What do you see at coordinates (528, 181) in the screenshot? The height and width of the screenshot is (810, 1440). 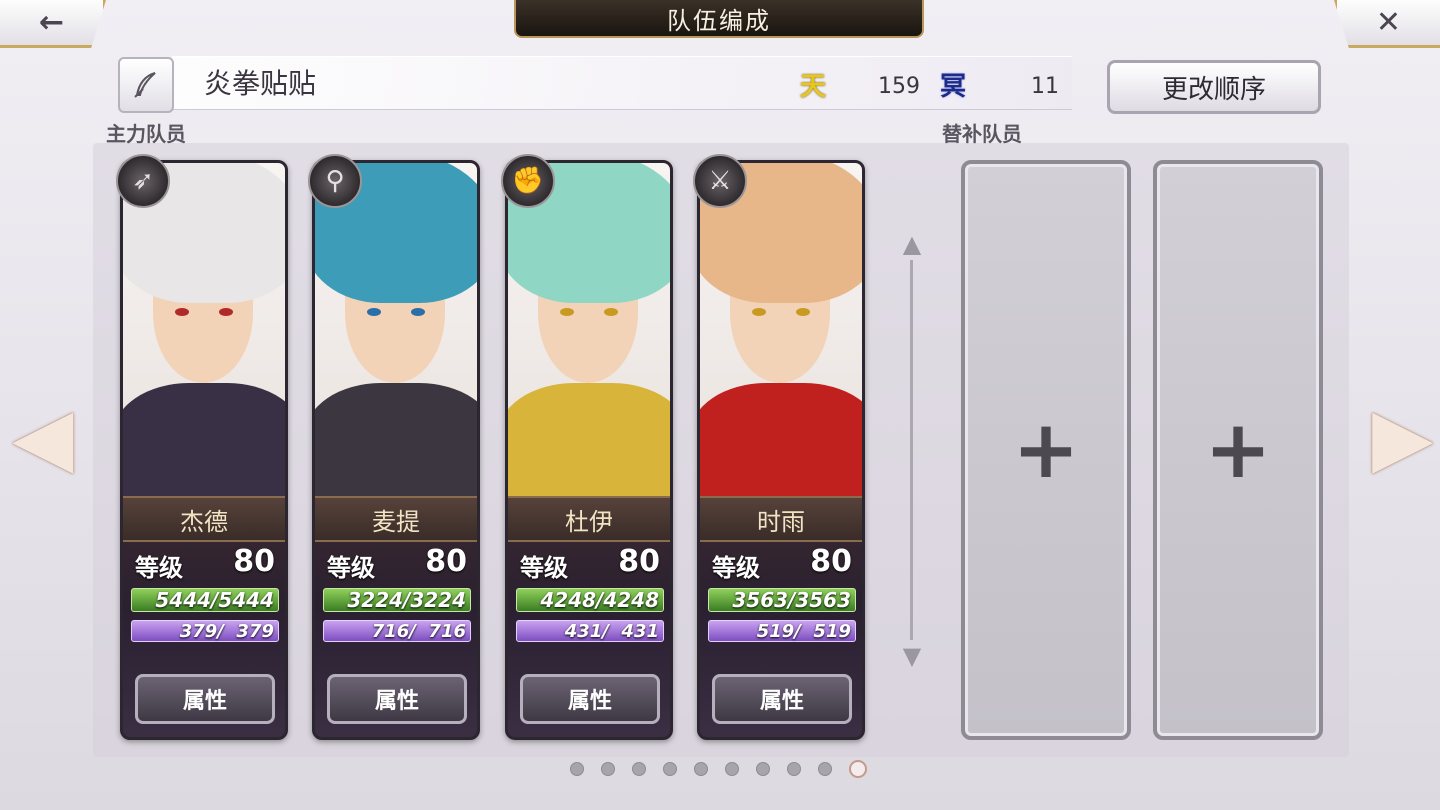 I see `gauntlet-icon: ✊` at bounding box center [528, 181].